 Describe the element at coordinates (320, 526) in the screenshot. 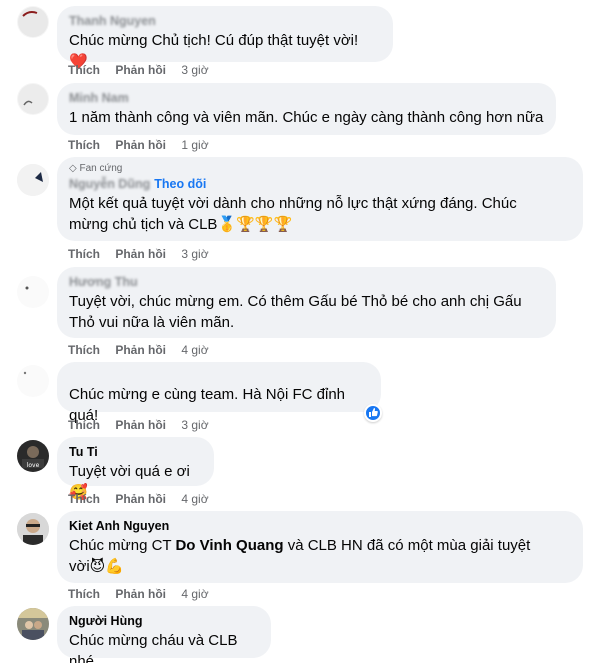

I see `comment-author: Kiet Anh Nguyen` at that location.